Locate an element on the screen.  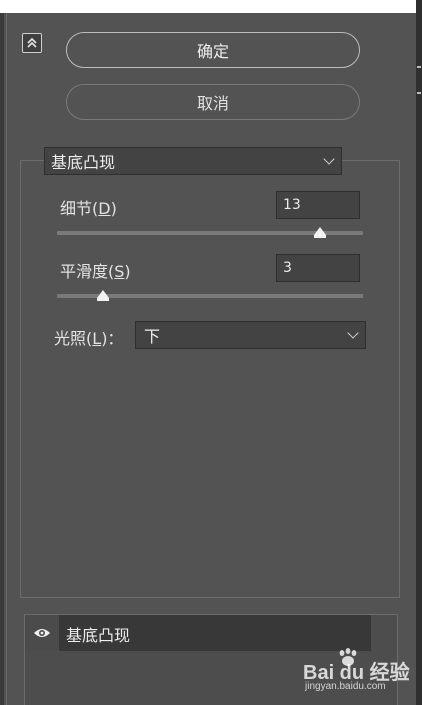
smoothness-hotkey: S is located at coordinates (119, 271).